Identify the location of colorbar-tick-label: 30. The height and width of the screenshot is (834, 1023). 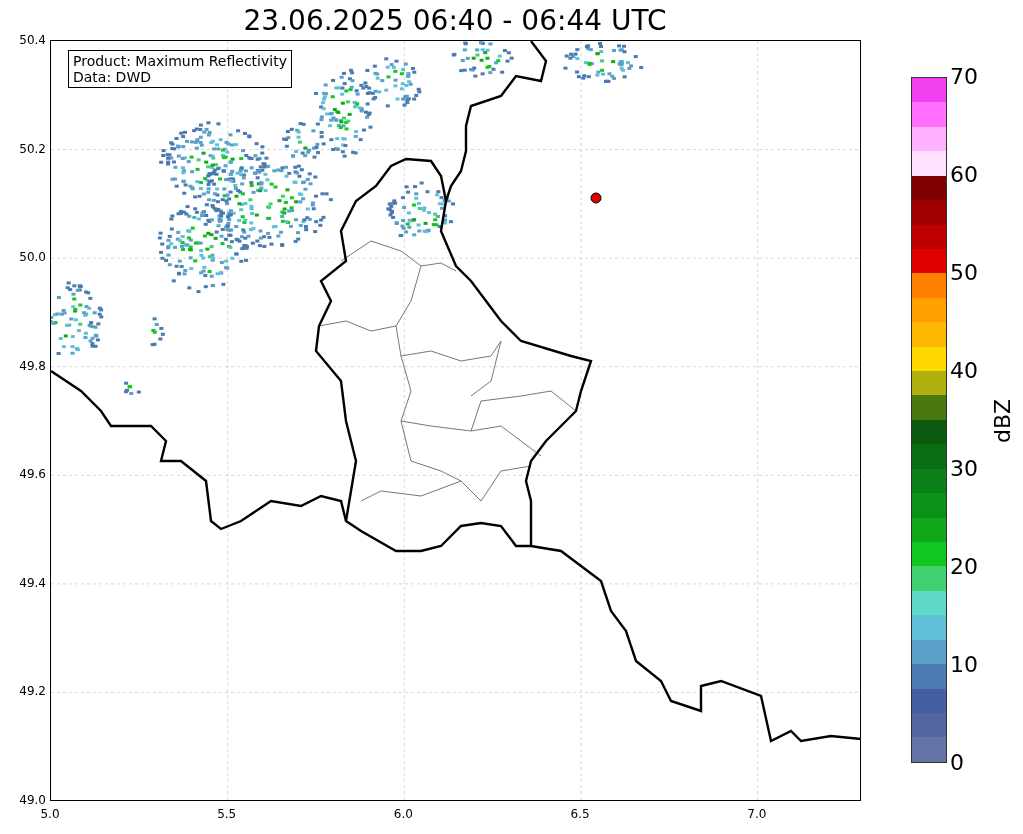
(964, 469).